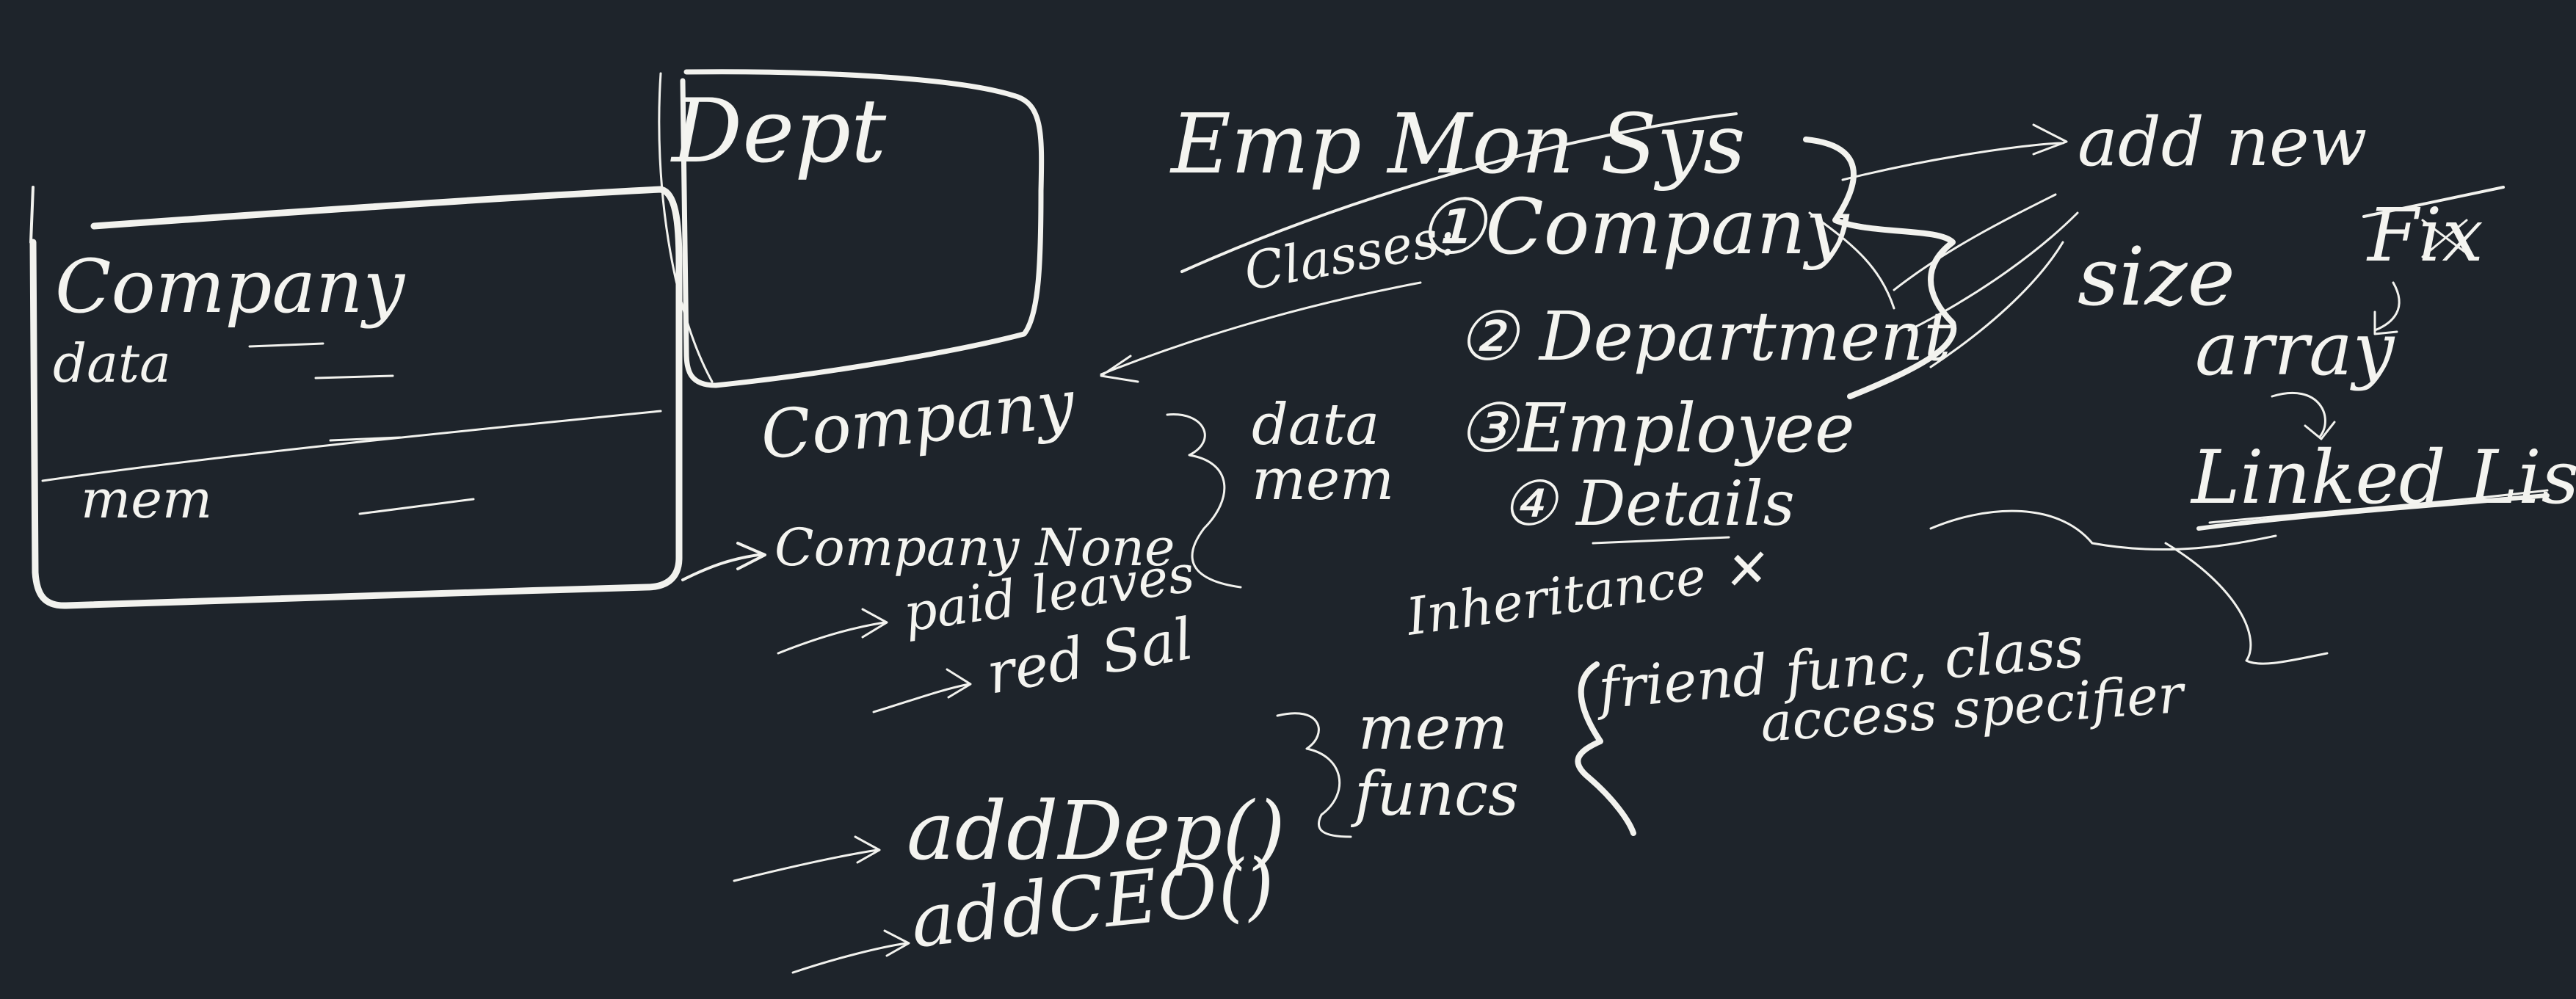 This screenshot has height=999, width=2576. What do you see at coordinates (1704, 336) in the screenshot?
I see `class-item-department: ② Department` at bounding box center [1704, 336].